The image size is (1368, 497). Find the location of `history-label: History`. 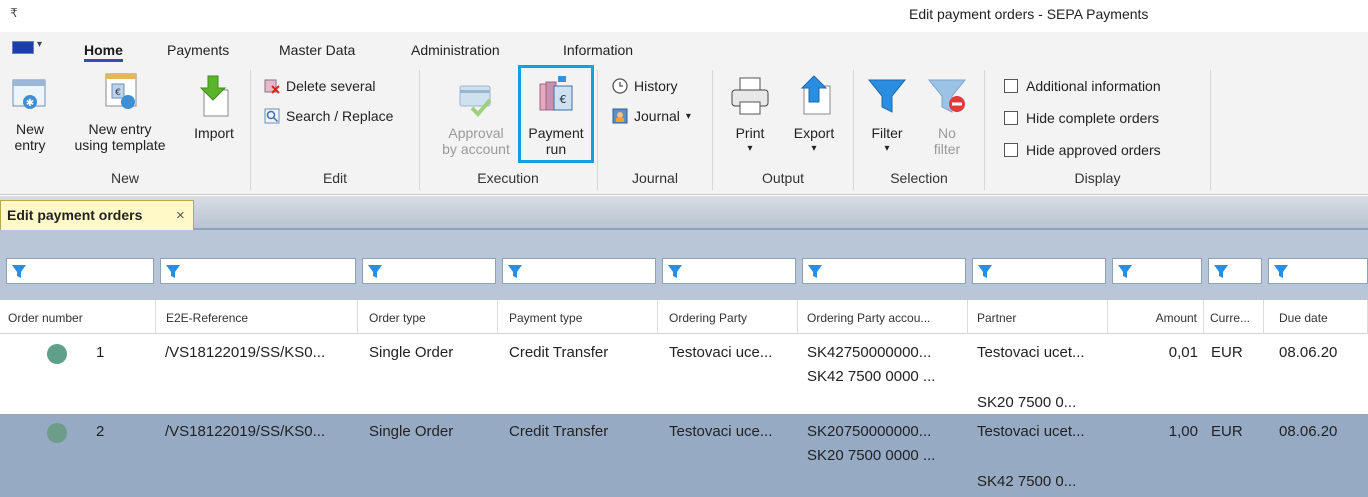

history-label: History is located at coordinates (656, 86).